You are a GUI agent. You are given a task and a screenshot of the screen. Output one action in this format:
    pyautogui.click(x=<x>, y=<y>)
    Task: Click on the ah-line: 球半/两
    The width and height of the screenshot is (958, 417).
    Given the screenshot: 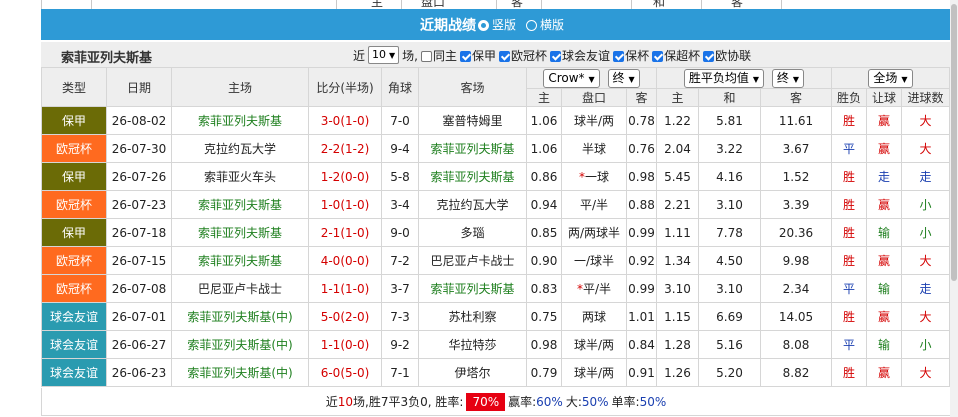 What is the action you would take?
    pyautogui.click(x=594, y=121)
    